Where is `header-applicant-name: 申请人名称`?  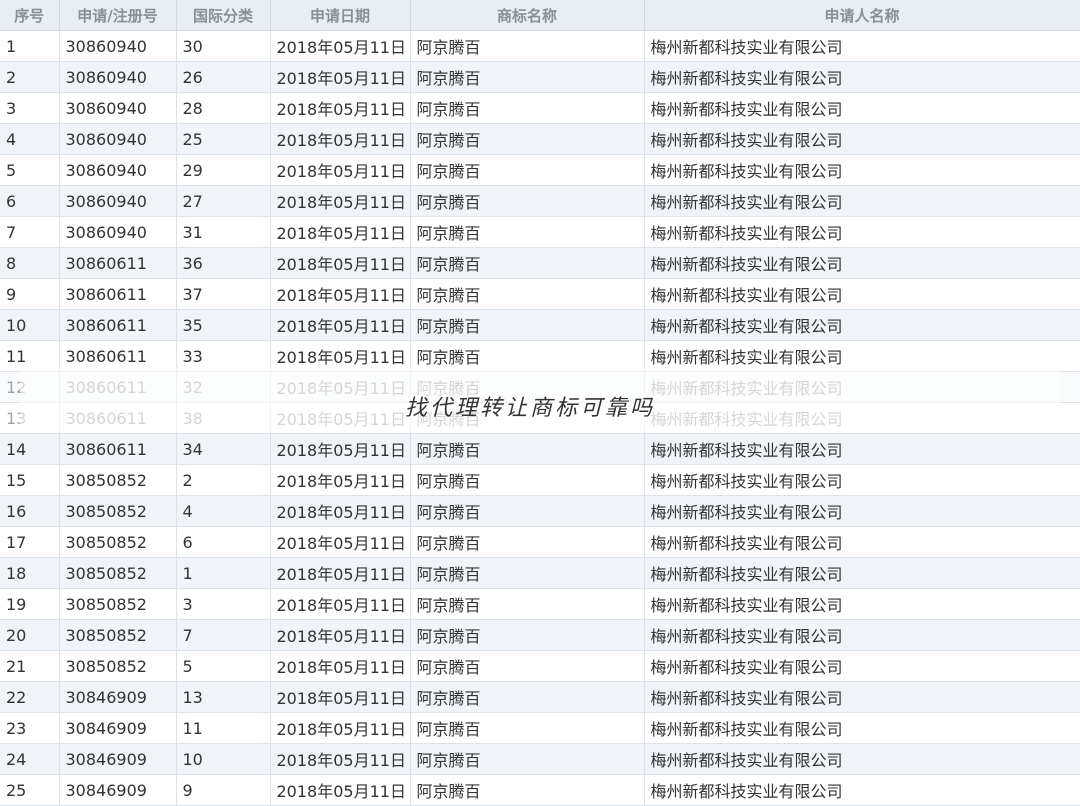 header-applicant-name: 申请人名称 is located at coordinates (862, 15).